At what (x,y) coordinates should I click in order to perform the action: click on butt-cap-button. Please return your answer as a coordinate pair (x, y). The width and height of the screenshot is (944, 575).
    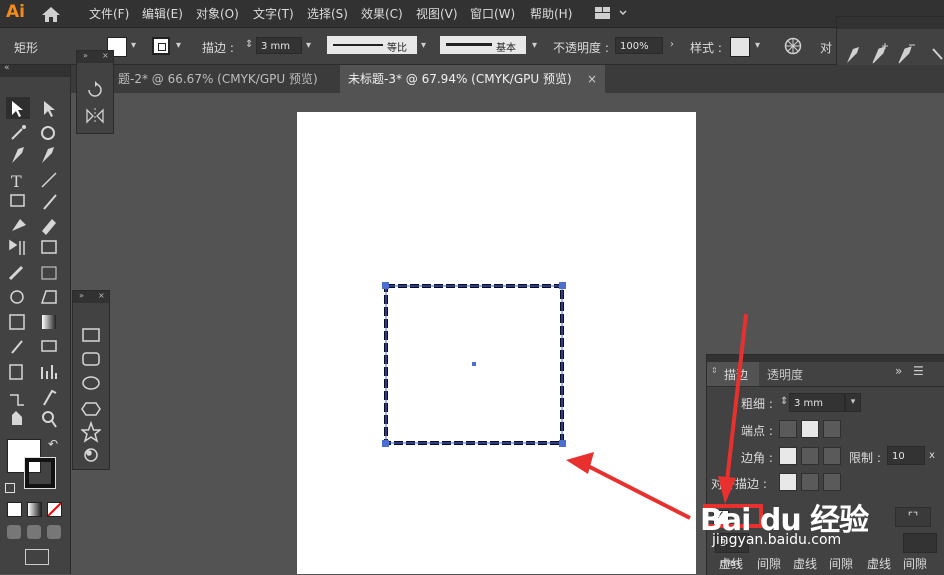
    Looking at the image, I should click on (788, 429).